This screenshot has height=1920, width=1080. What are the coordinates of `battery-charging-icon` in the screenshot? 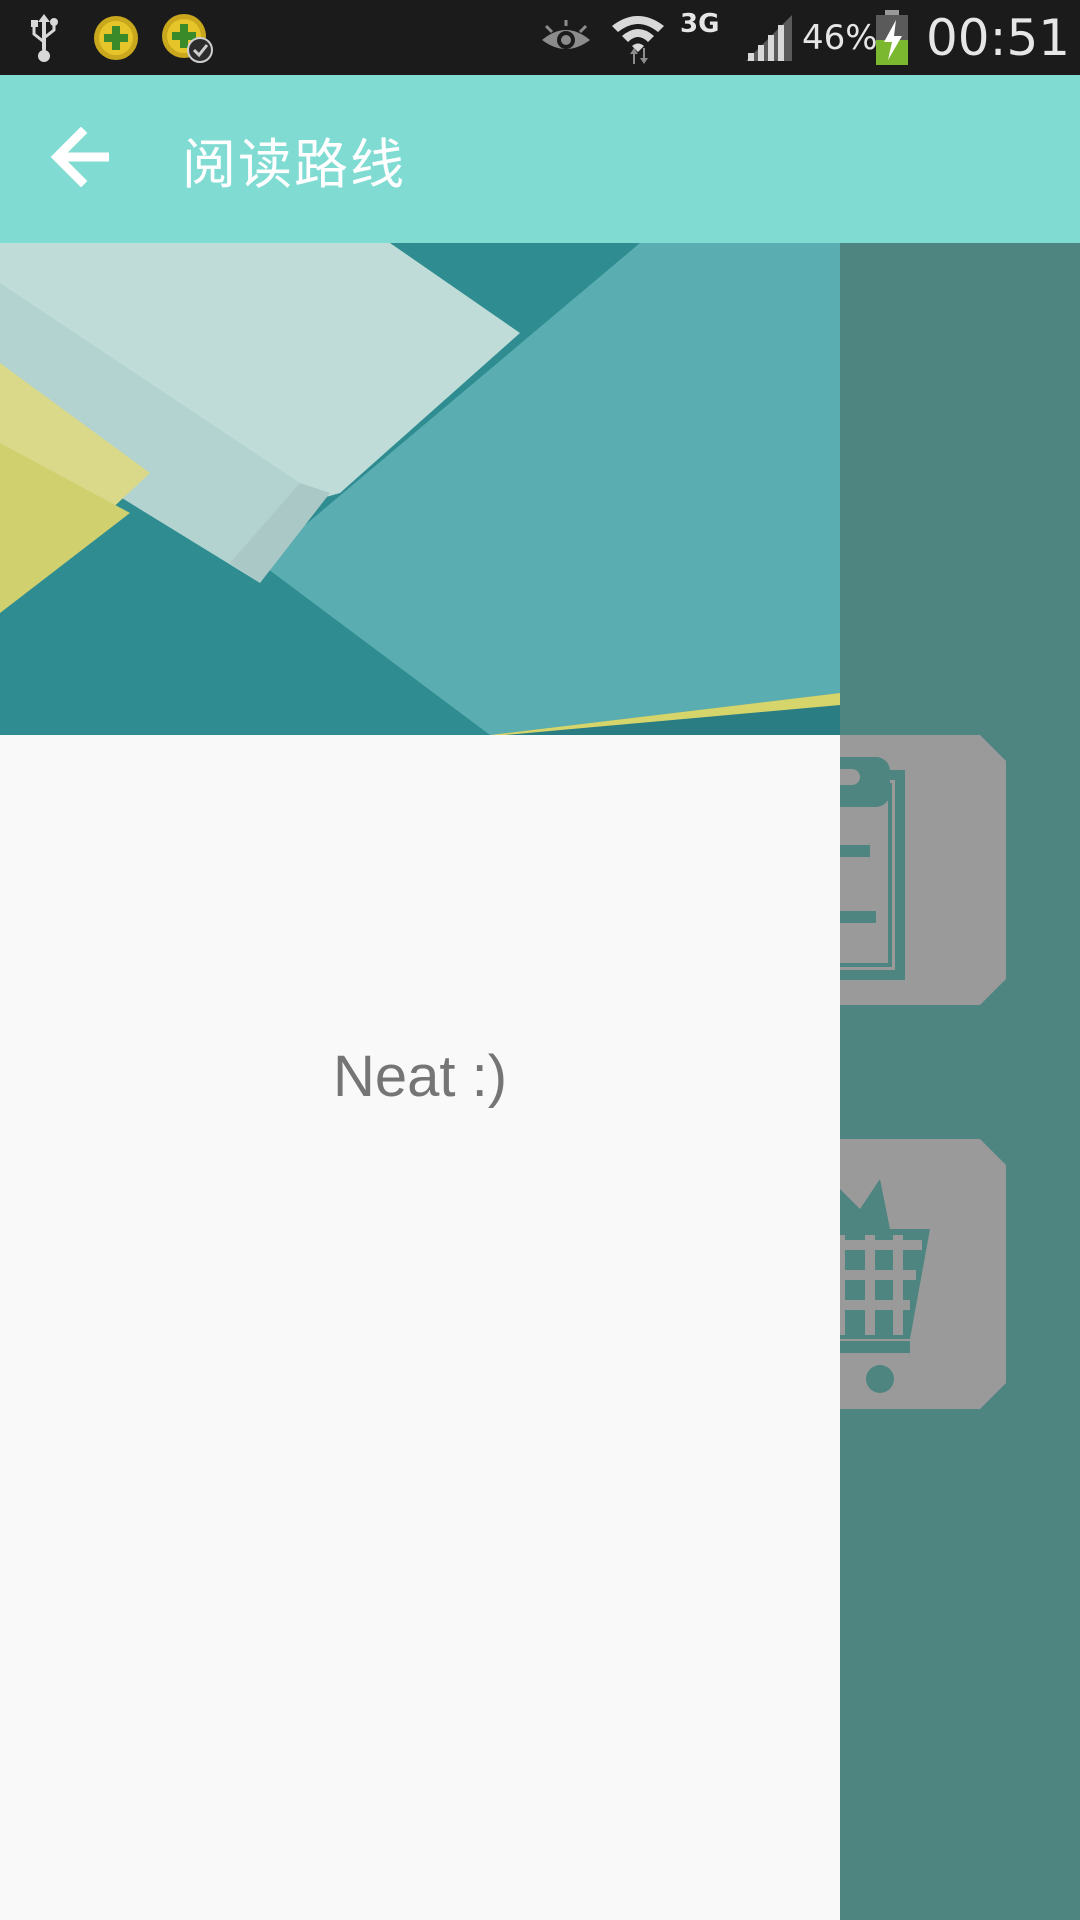 It's located at (892, 37).